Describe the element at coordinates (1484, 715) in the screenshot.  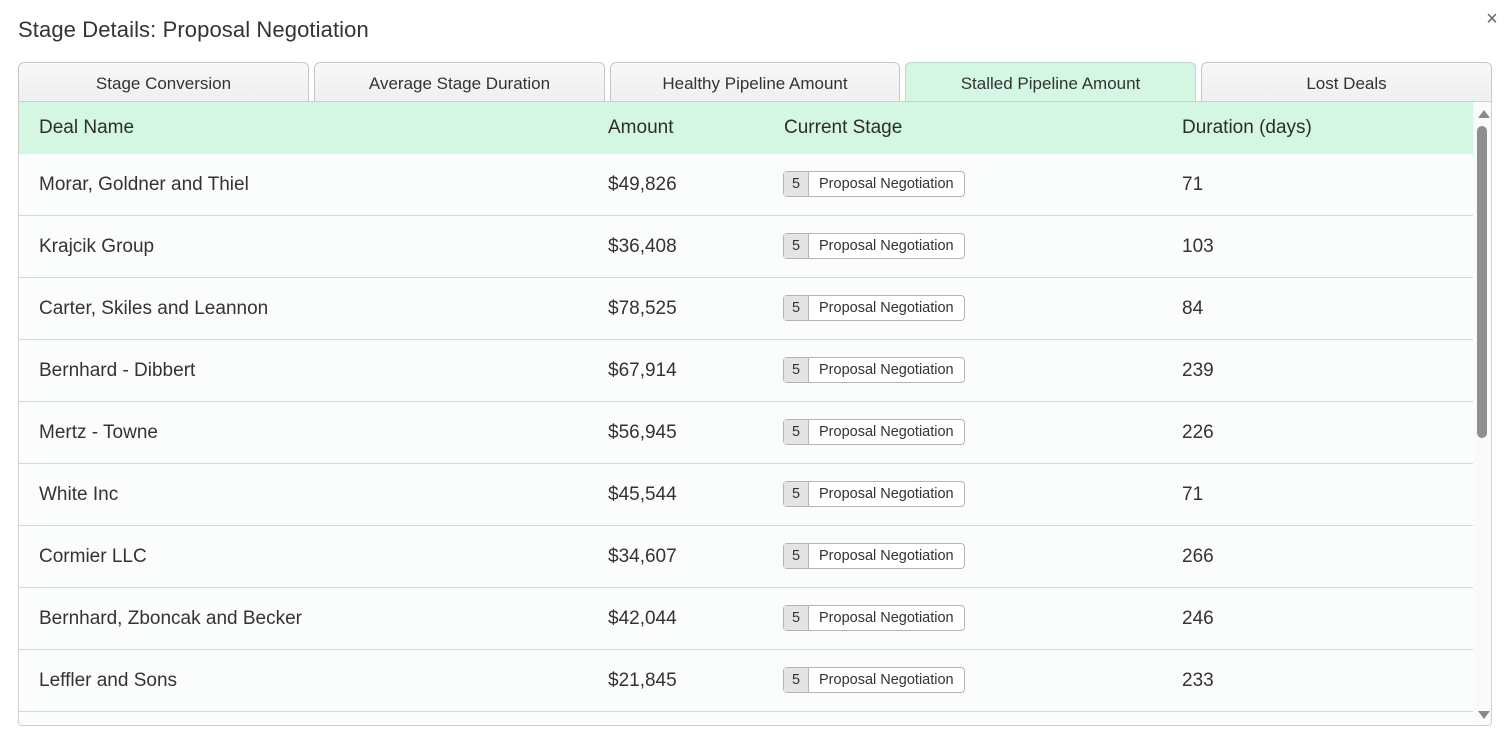
I see `scroll-down-arrow-icon` at that location.